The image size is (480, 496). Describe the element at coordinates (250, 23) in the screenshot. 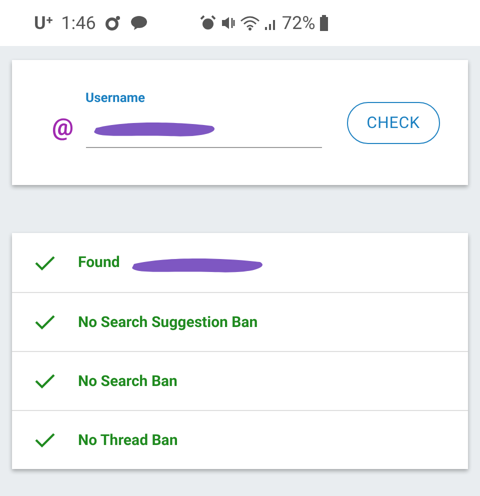

I see `wifi-icon` at that location.